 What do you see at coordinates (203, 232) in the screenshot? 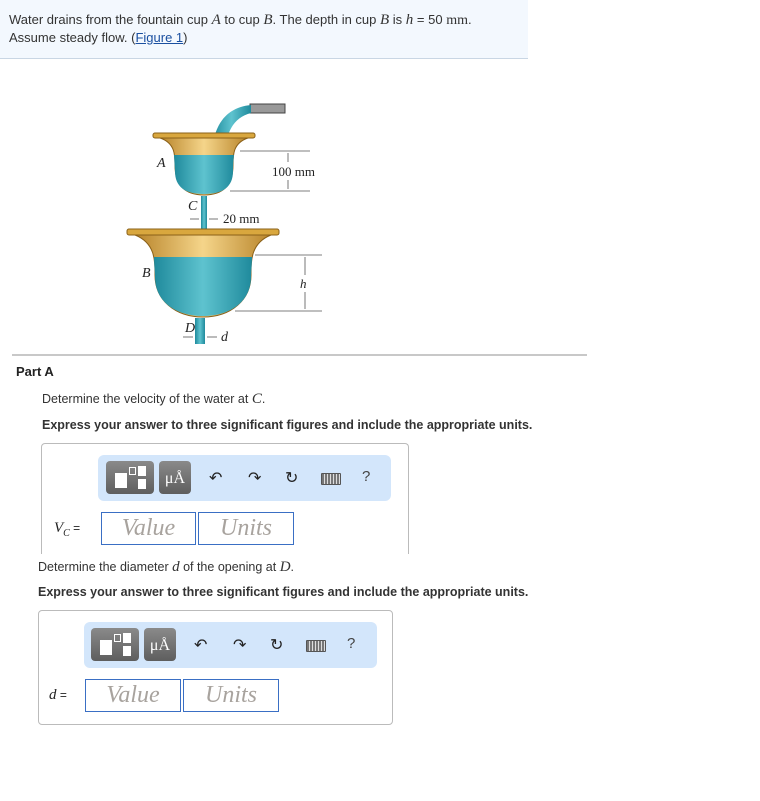
I see `cup-B-rim` at bounding box center [203, 232].